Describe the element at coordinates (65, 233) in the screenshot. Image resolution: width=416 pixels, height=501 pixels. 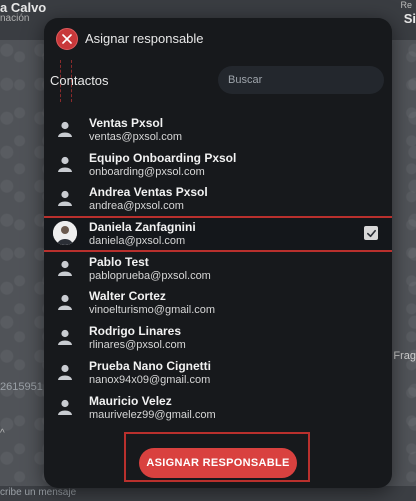
I see `contact-photo` at that location.